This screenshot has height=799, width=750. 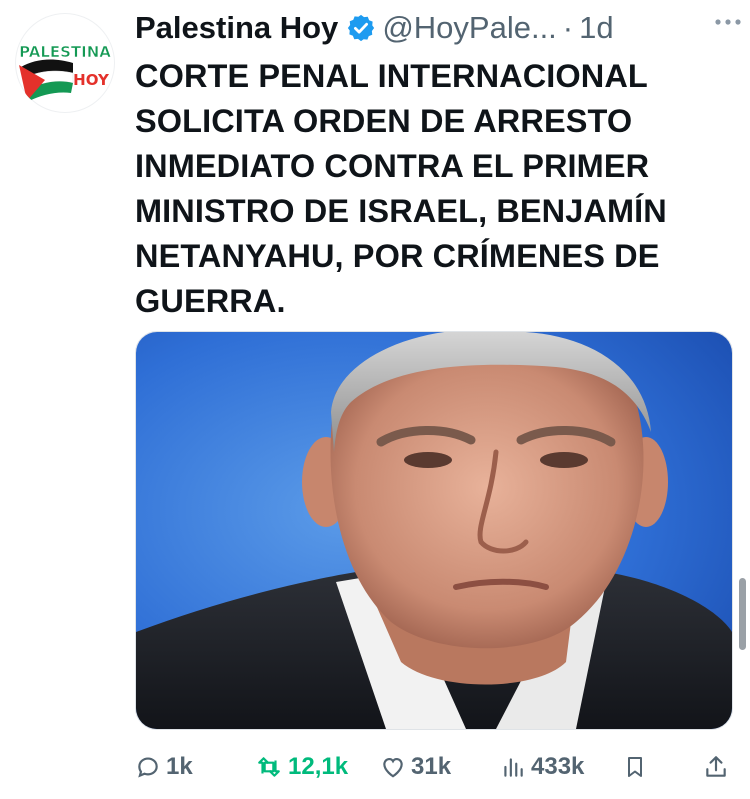 What do you see at coordinates (742, 614) in the screenshot?
I see `scrollbar-thumb` at bounding box center [742, 614].